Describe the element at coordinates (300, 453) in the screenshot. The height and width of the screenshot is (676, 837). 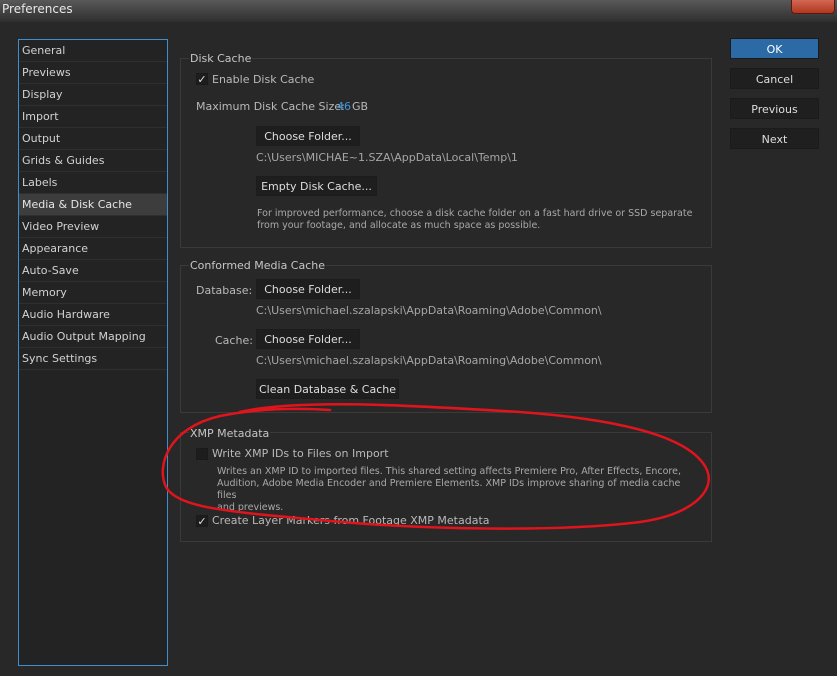
I see `write-xmp-ids-label: Write XMP IDs to Files on Import` at that location.